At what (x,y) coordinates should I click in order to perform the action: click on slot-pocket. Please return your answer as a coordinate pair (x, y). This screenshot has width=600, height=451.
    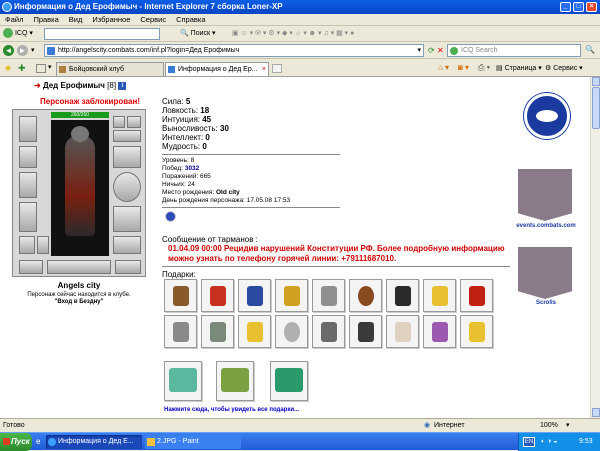
    Looking at the image, I should click on (43, 245).